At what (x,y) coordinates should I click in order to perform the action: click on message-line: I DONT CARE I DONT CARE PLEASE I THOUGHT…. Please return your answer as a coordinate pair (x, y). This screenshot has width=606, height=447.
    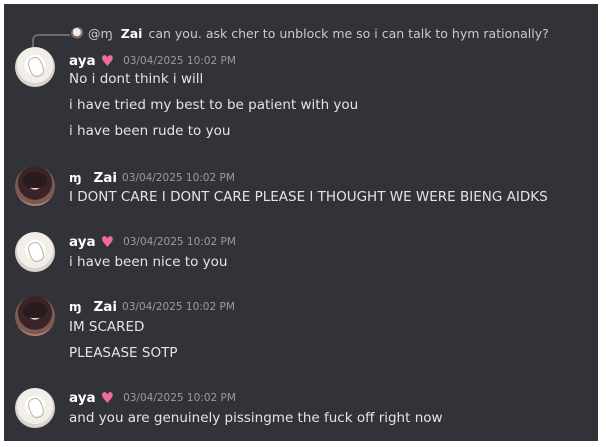
    Looking at the image, I should click on (308, 197).